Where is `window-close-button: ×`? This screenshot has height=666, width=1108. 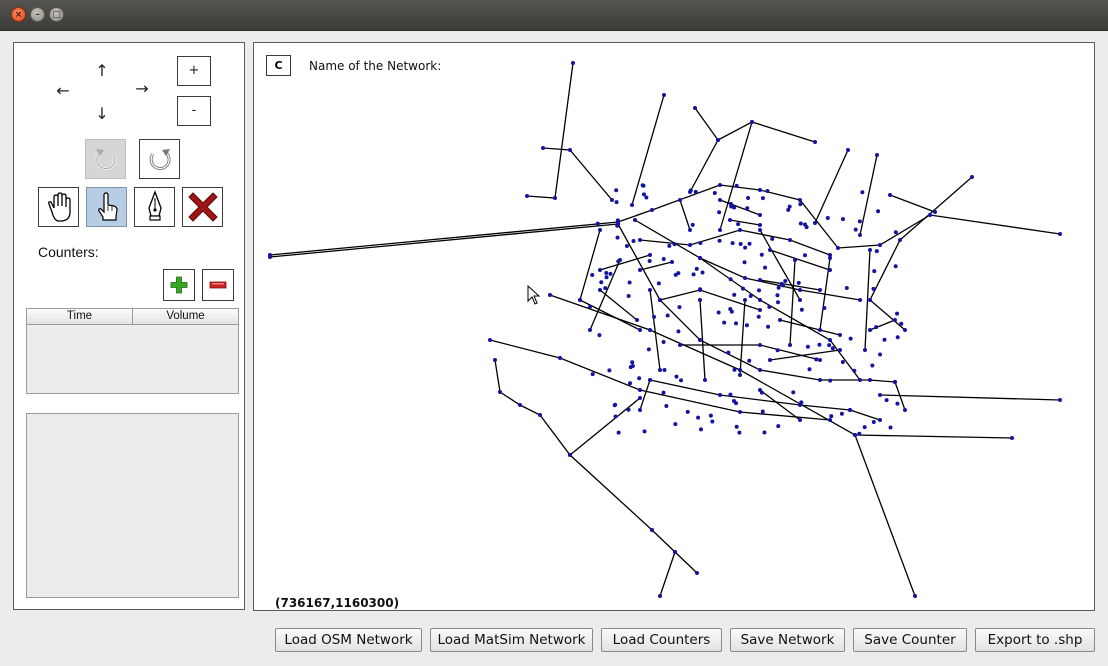 window-close-button: × is located at coordinates (18, 14).